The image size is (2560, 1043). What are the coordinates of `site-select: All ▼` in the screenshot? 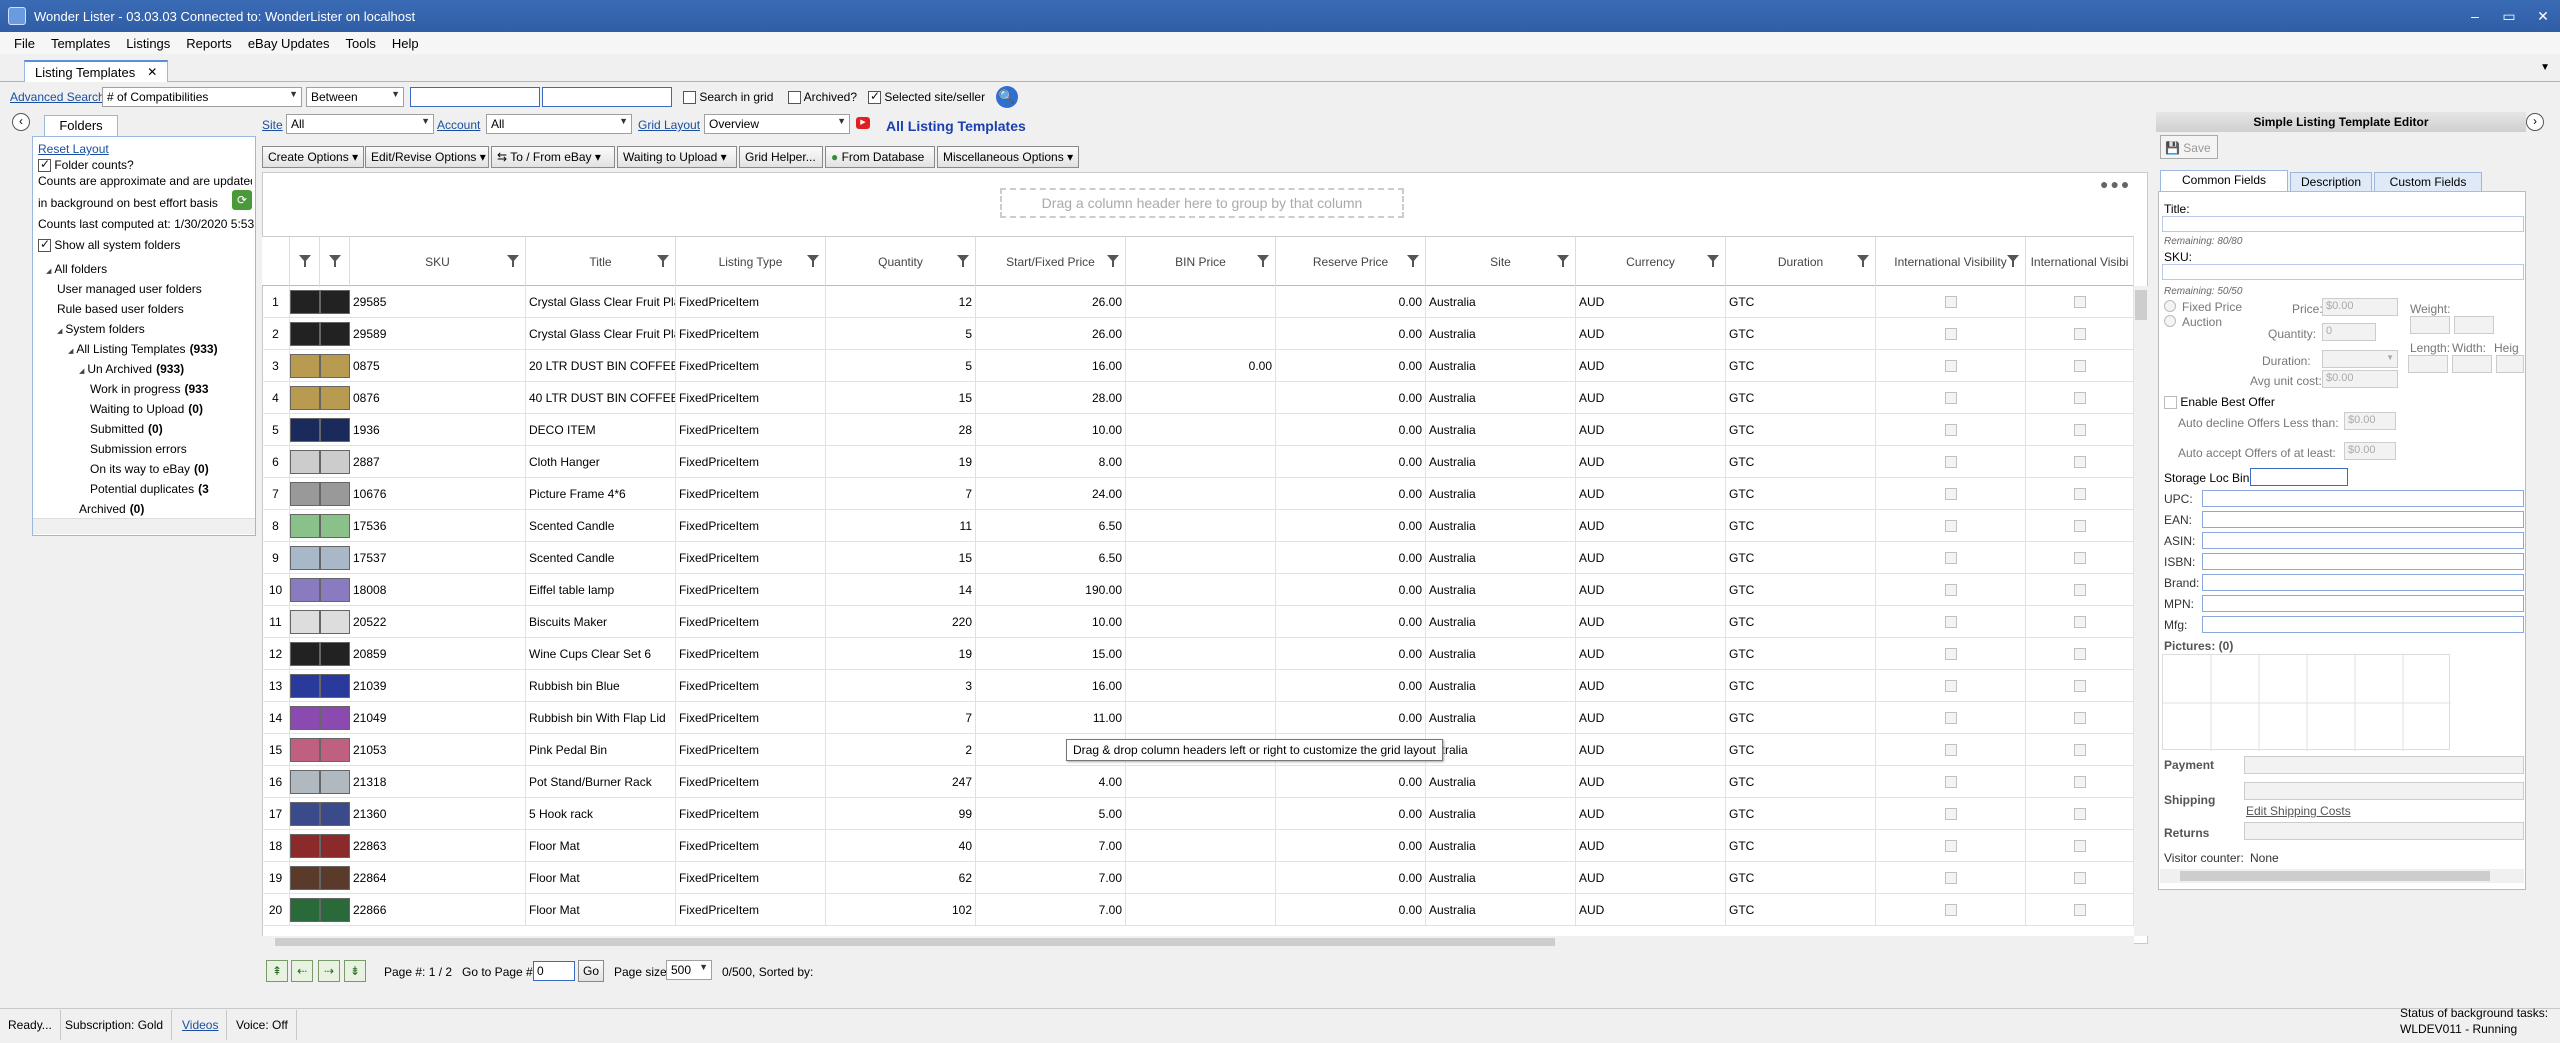 It's located at (360, 124).